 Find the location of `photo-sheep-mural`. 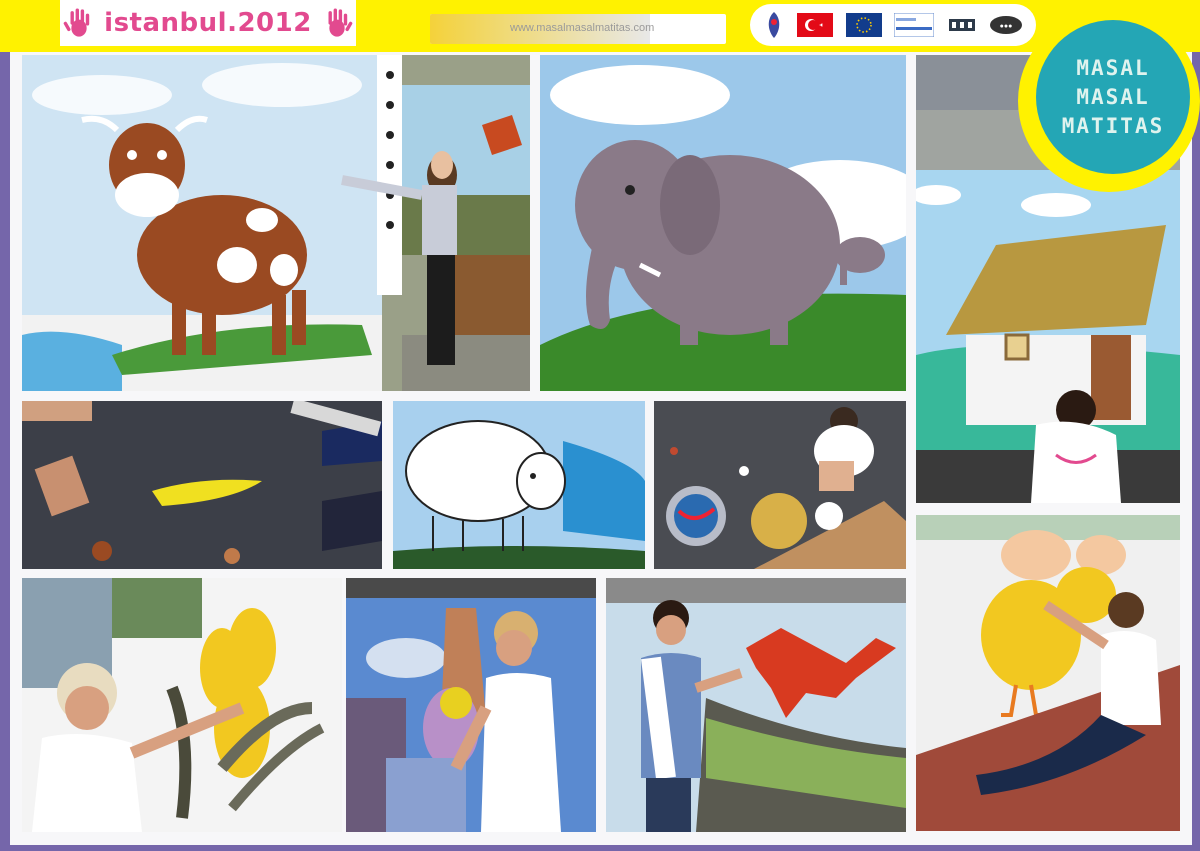

photo-sheep-mural is located at coordinates (519, 485).